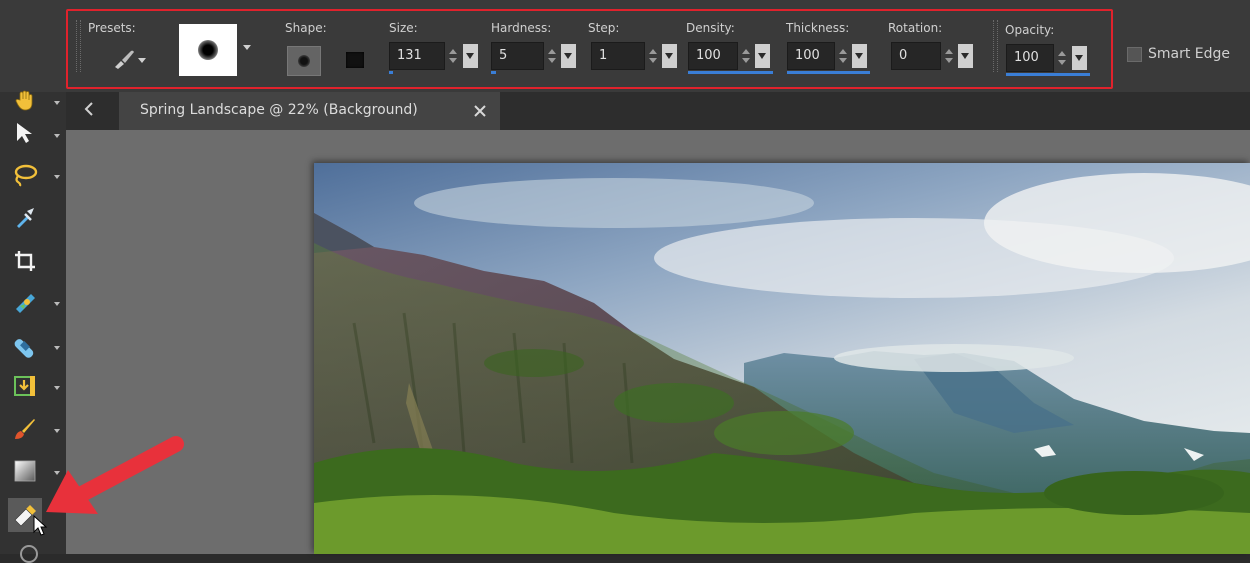 The image size is (1250, 563). I want to click on hardness-slider-fill, so click(493, 72).